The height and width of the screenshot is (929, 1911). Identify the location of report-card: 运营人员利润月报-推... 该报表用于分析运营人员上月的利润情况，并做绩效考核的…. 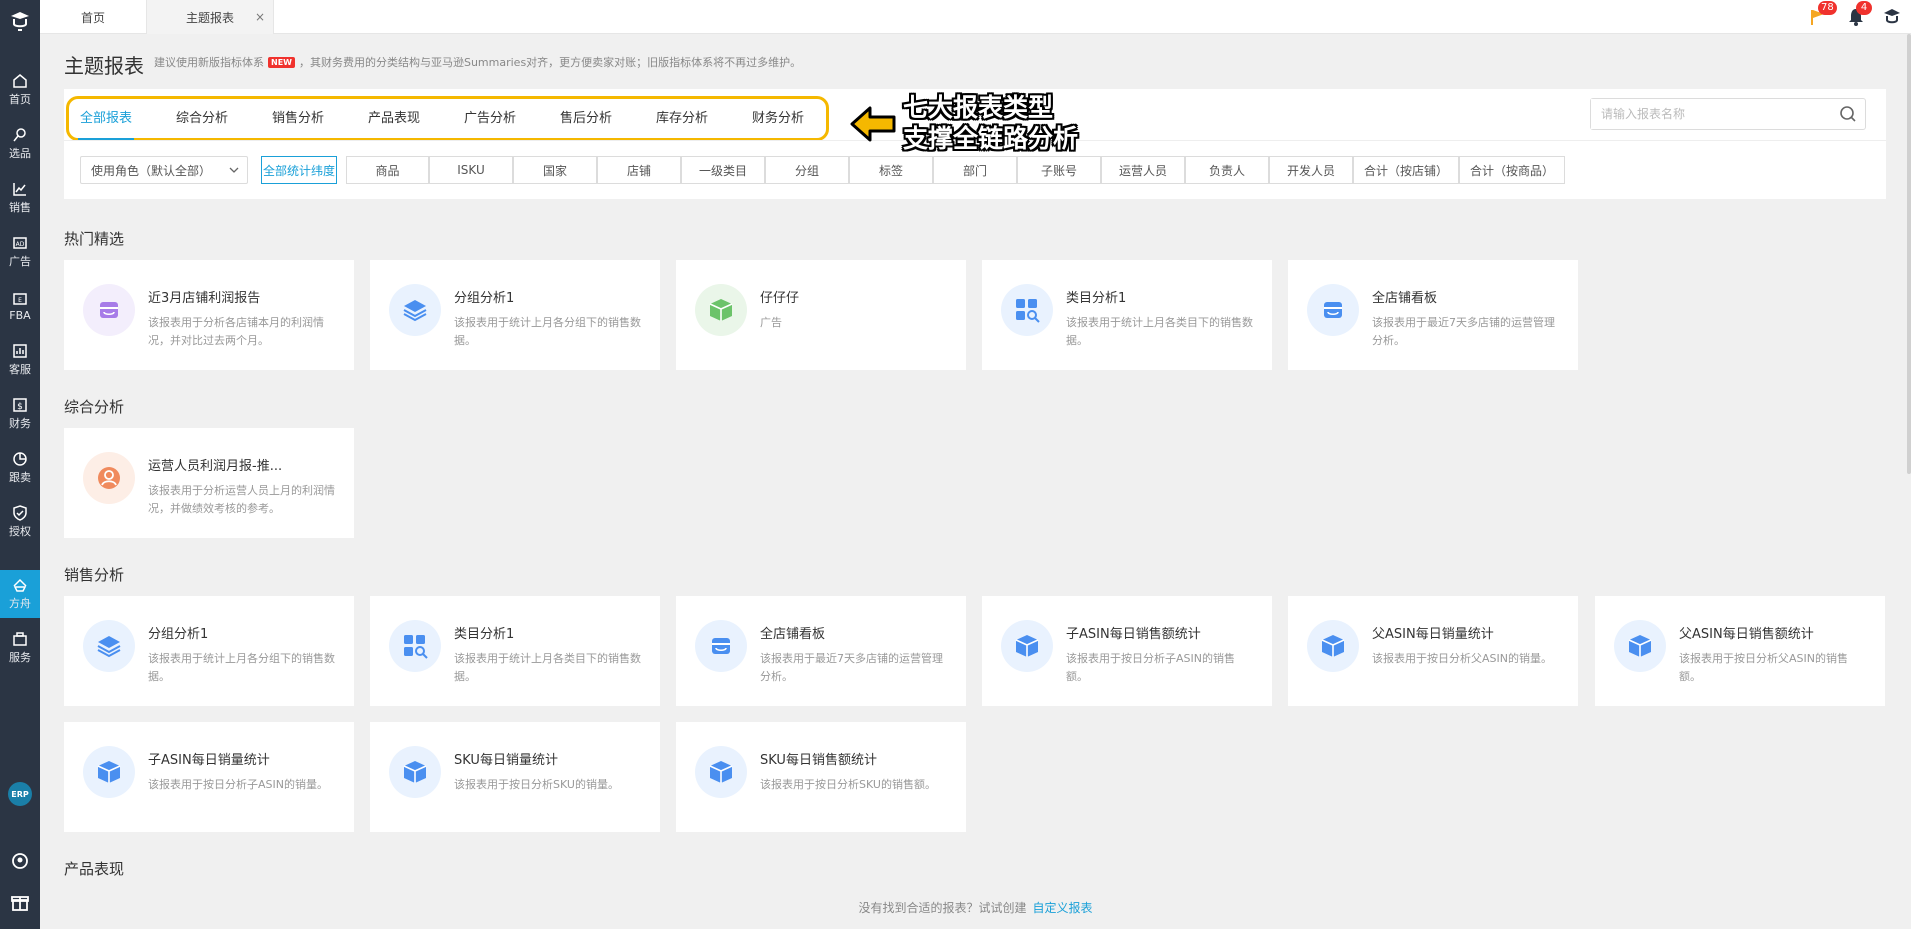
(209, 483).